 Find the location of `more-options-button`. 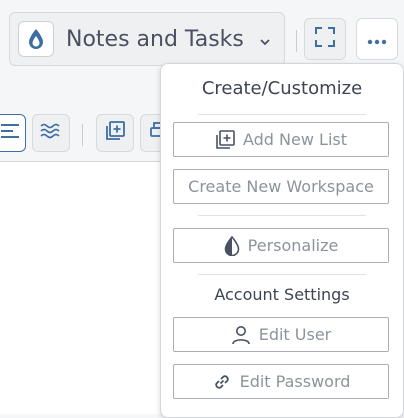

more-options-button is located at coordinates (377, 39).